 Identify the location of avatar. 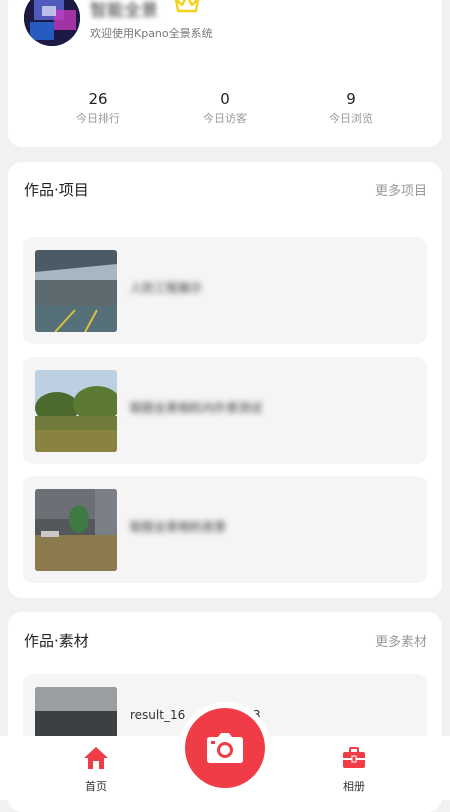
(52, 23).